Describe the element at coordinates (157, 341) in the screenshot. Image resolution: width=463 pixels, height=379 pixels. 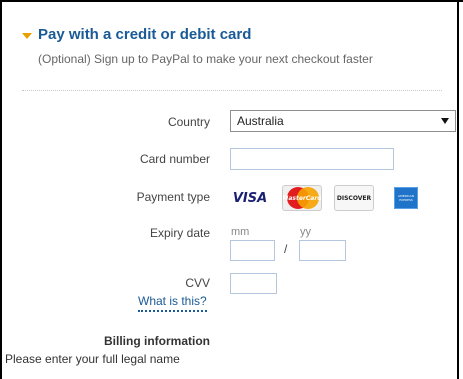
I see `billing-heading: Billing information` at that location.